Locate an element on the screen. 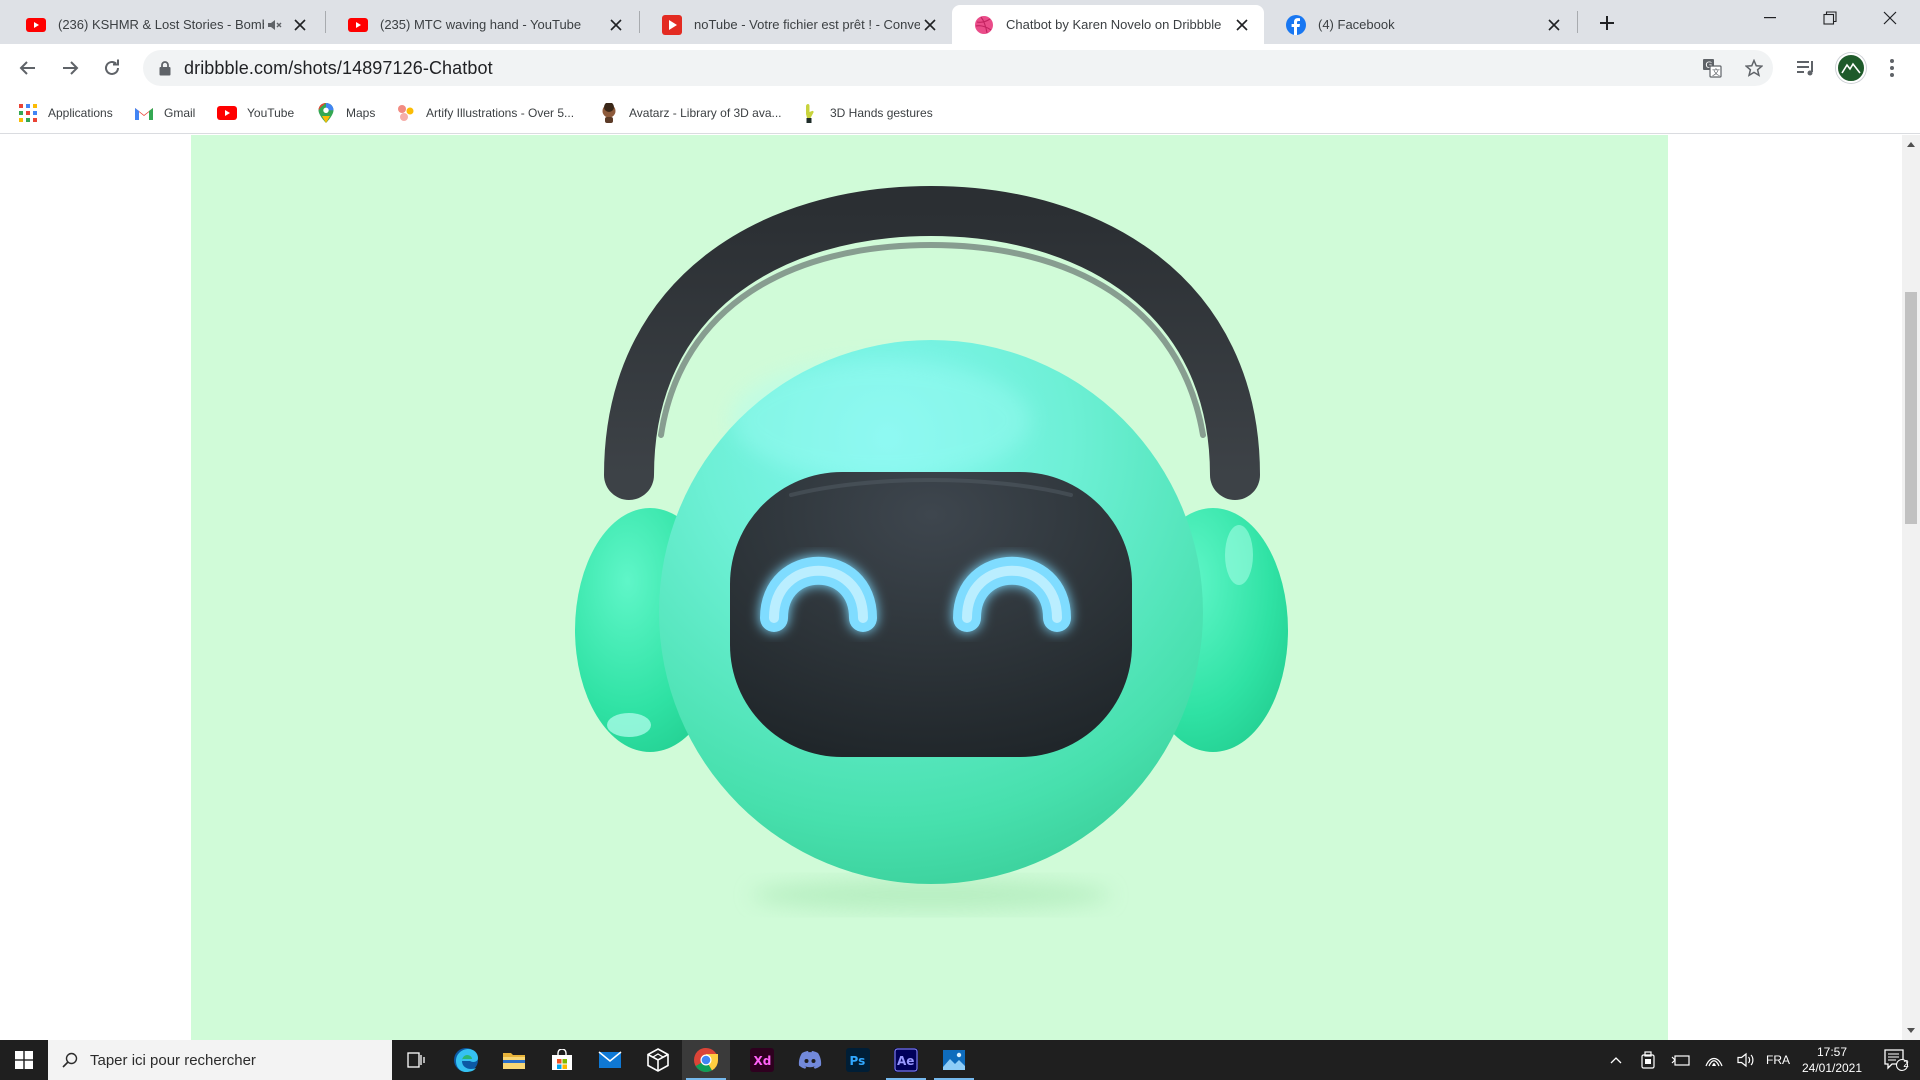 This screenshot has height=1080, width=1920. bookmark-youtube: YouTube is located at coordinates (255, 113).